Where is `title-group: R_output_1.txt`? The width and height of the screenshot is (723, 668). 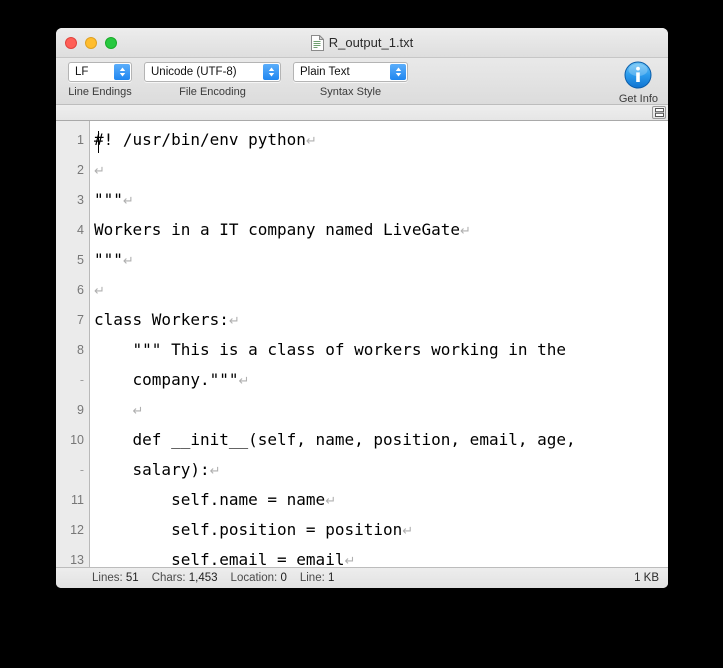
title-group: R_output_1.txt is located at coordinates (362, 43).